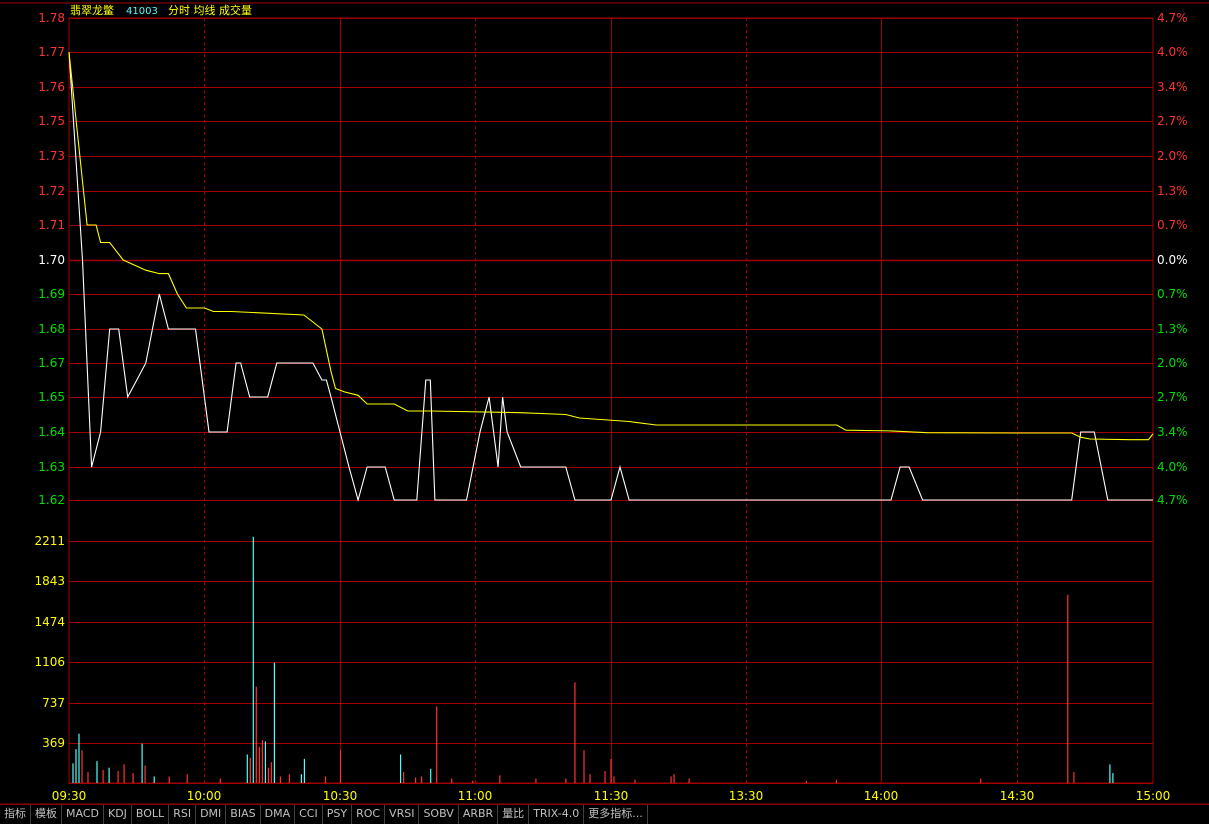  What do you see at coordinates (514, 814) in the screenshot?
I see `indicator-button: 量比` at bounding box center [514, 814].